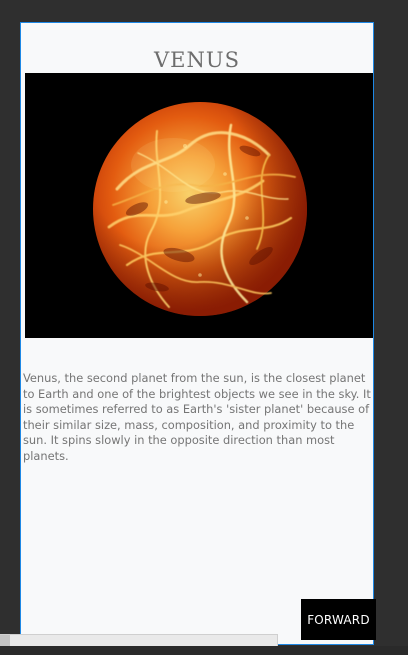 The height and width of the screenshot is (655, 408). Describe the element at coordinates (338, 619) in the screenshot. I see `forward-button: FORWARD` at that location.